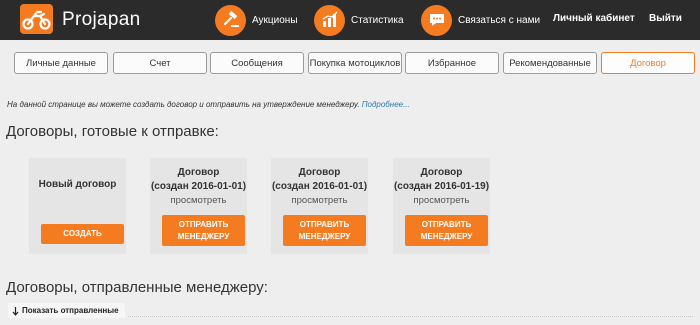  I want to click on motorcycle-icon, so click(36, 20).